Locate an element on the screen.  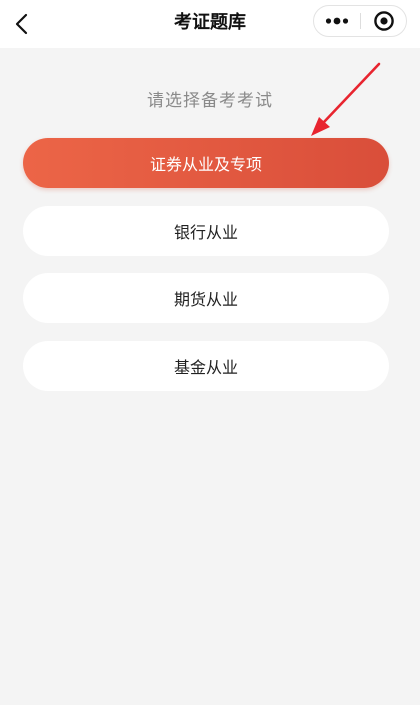
exam-select-prompt: 请选择备考考试 is located at coordinates (210, 101).